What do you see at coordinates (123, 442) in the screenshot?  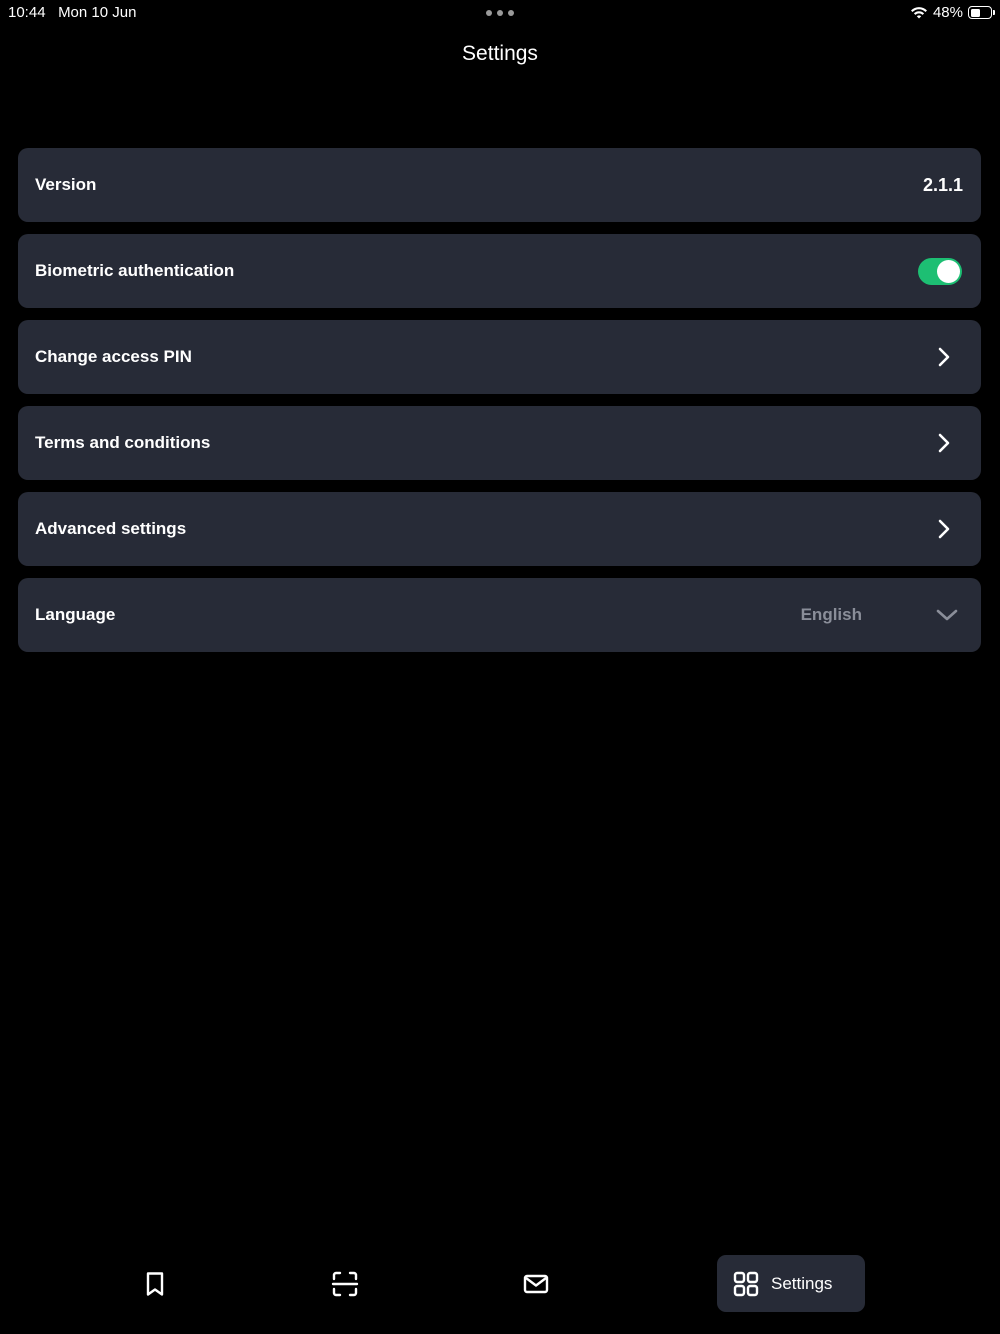 I see `terms-label: Terms and conditions` at bounding box center [123, 442].